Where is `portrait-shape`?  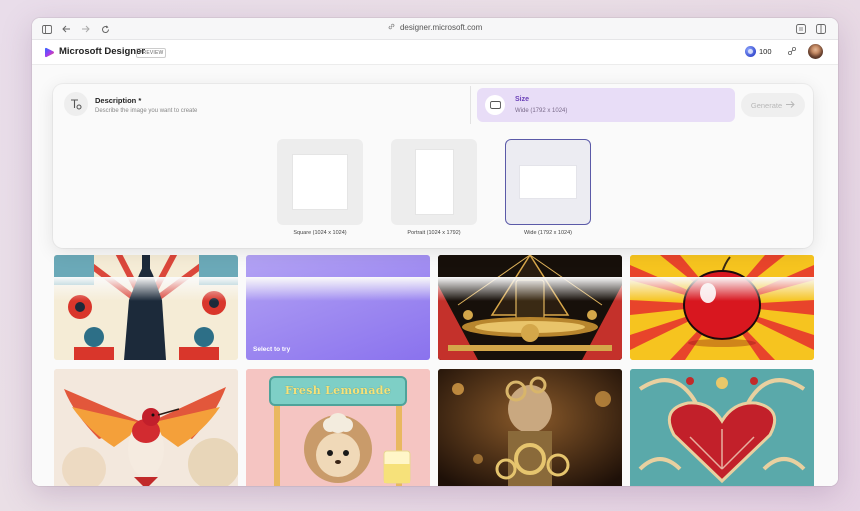
portrait-shape is located at coordinates (434, 182).